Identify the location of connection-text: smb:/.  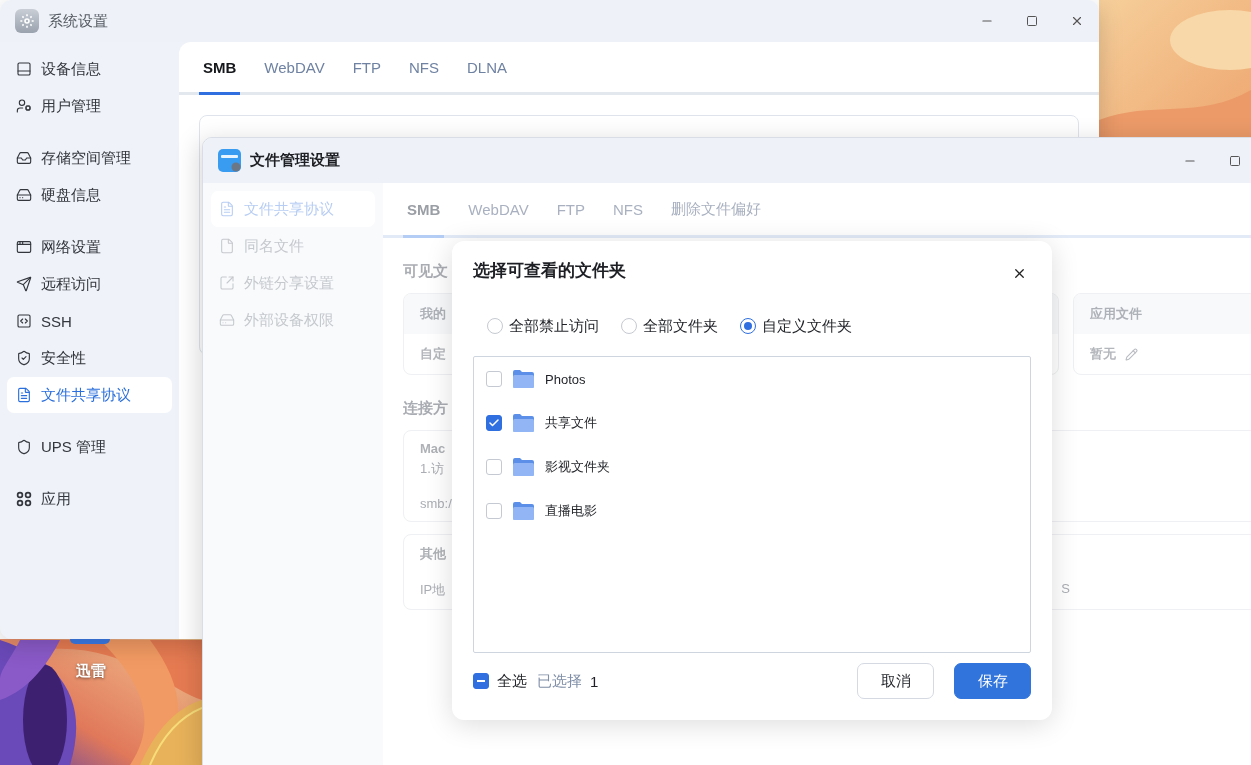
(436, 503).